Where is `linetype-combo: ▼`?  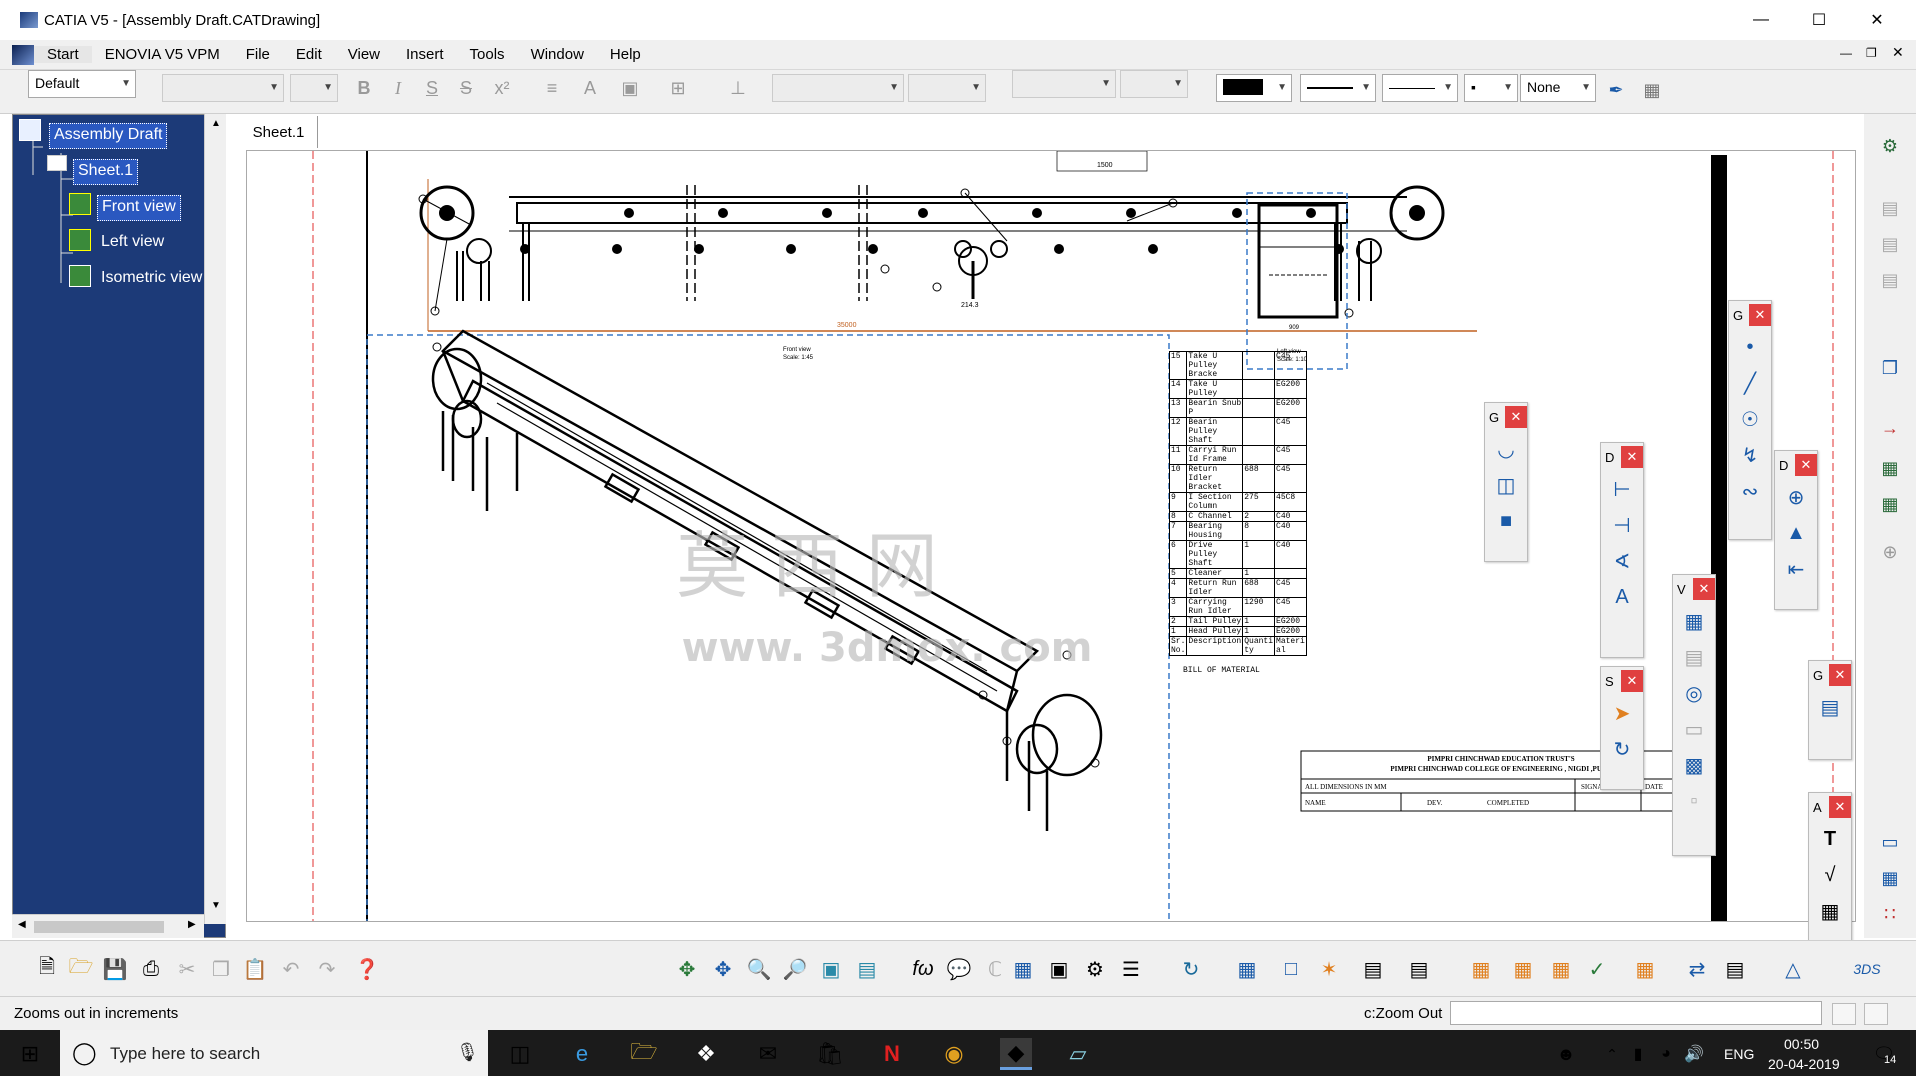
linetype-combo: ▼ is located at coordinates (1338, 88).